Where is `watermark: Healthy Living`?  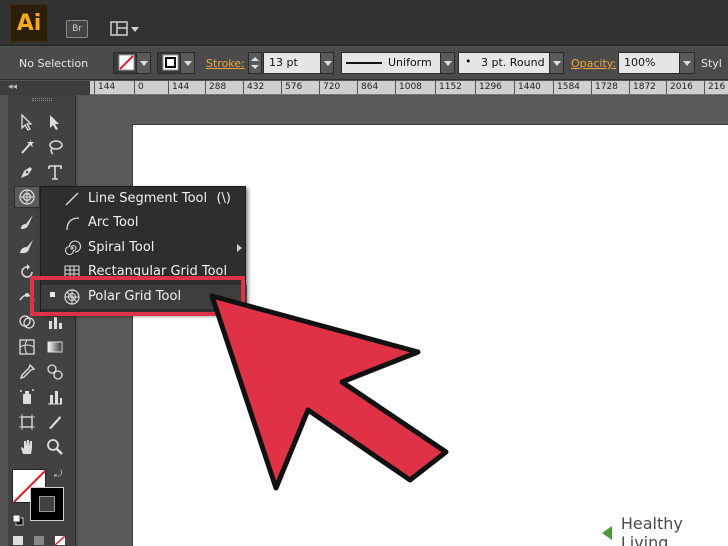
watermark: Healthy Living is located at coordinates (661, 530).